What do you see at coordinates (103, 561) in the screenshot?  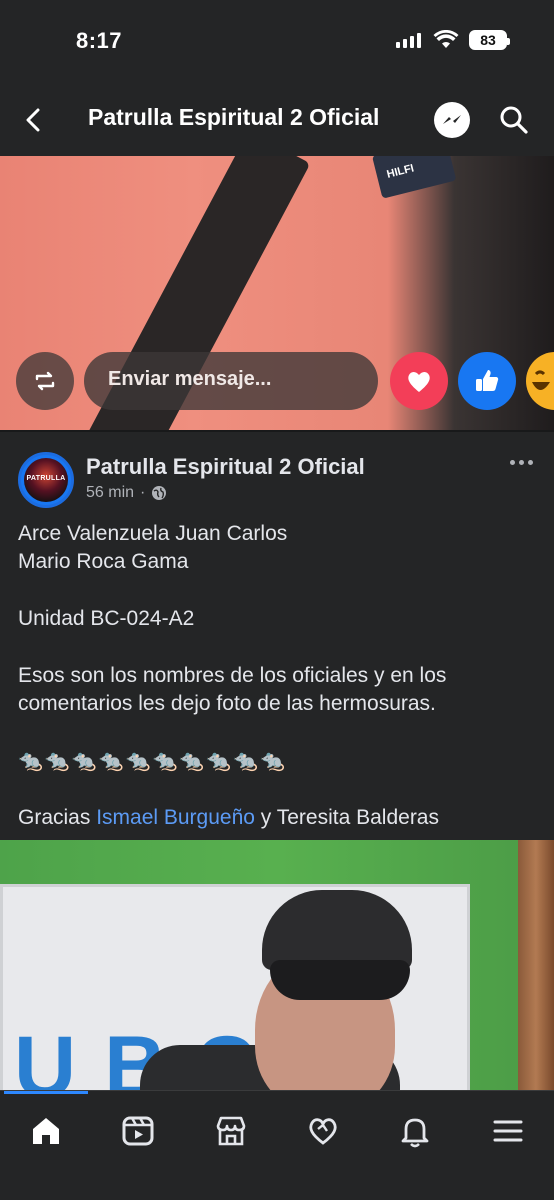 I see `post-line-name-2: Mario Roca Gama` at bounding box center [103, 561].